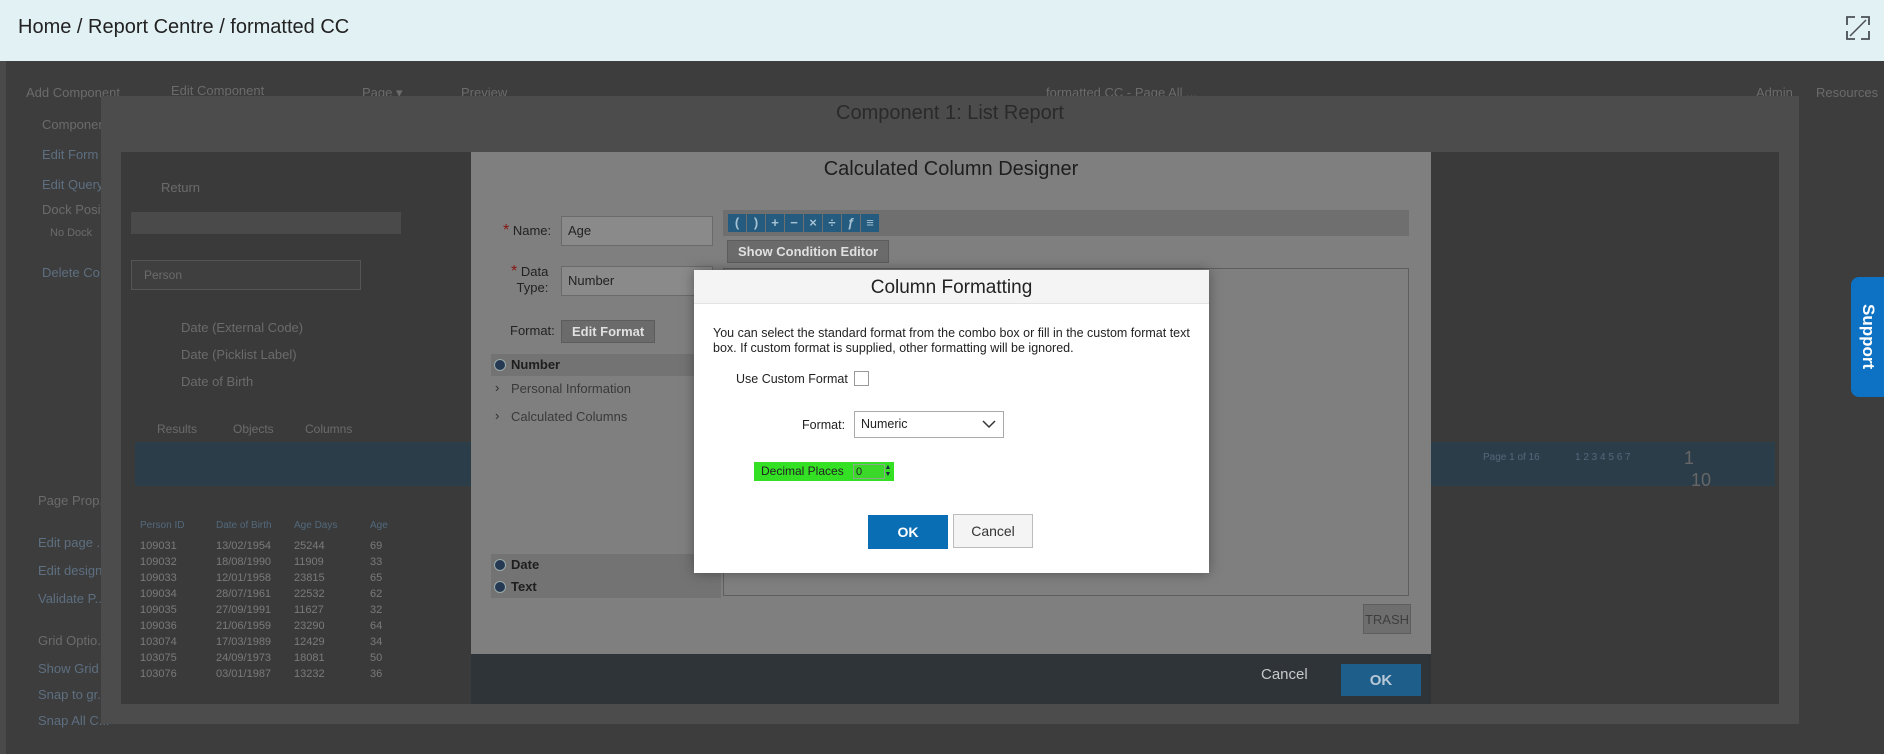 Image resolution: width=1884 pixels, height=754 pixels. What do you see at coordinates (309, 546) in the screenshot?
I see `table-cell: 25244` at bounding box center [309, 546].